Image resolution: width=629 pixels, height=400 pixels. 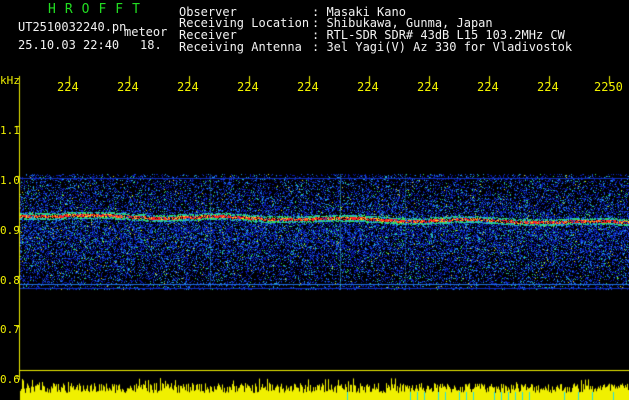 What do you see at coordinates (240, 47) in the screenshot?
I see `antenna-label: Receiving Antenna` at bounding box center [240, 47].